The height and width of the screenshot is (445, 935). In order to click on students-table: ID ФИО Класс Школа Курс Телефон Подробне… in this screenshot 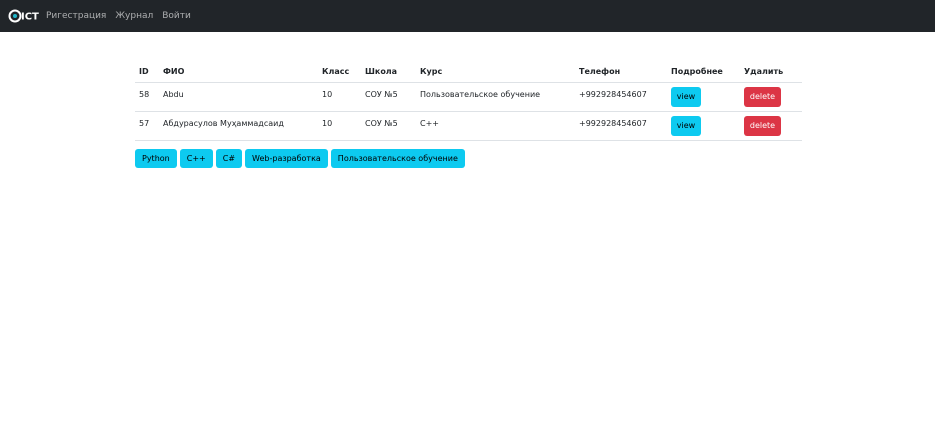, I will do `click(468, 101)`.